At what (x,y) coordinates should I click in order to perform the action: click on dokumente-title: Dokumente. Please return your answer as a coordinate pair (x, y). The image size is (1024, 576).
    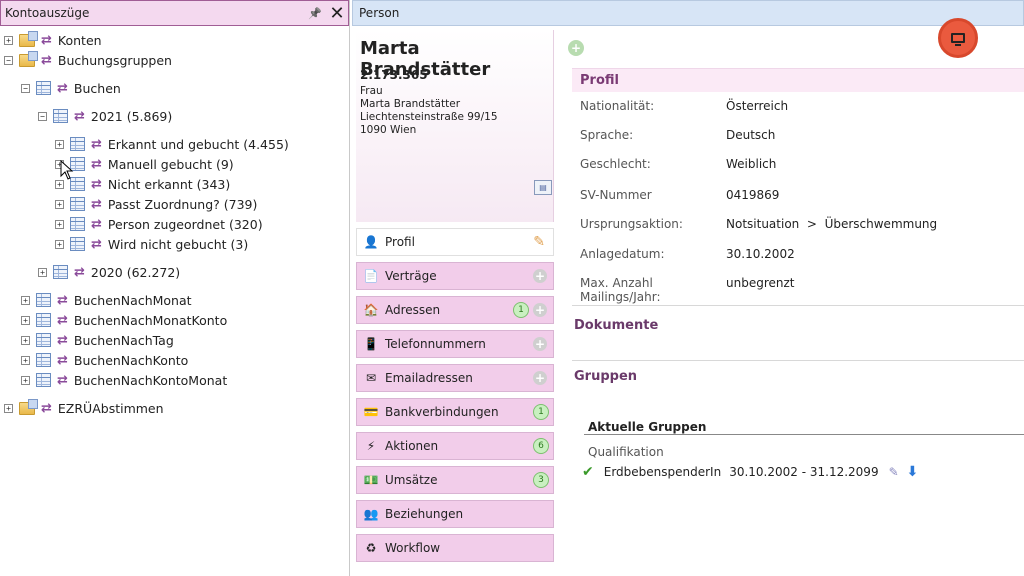
    Looking at the image, I should click on (616, 325).